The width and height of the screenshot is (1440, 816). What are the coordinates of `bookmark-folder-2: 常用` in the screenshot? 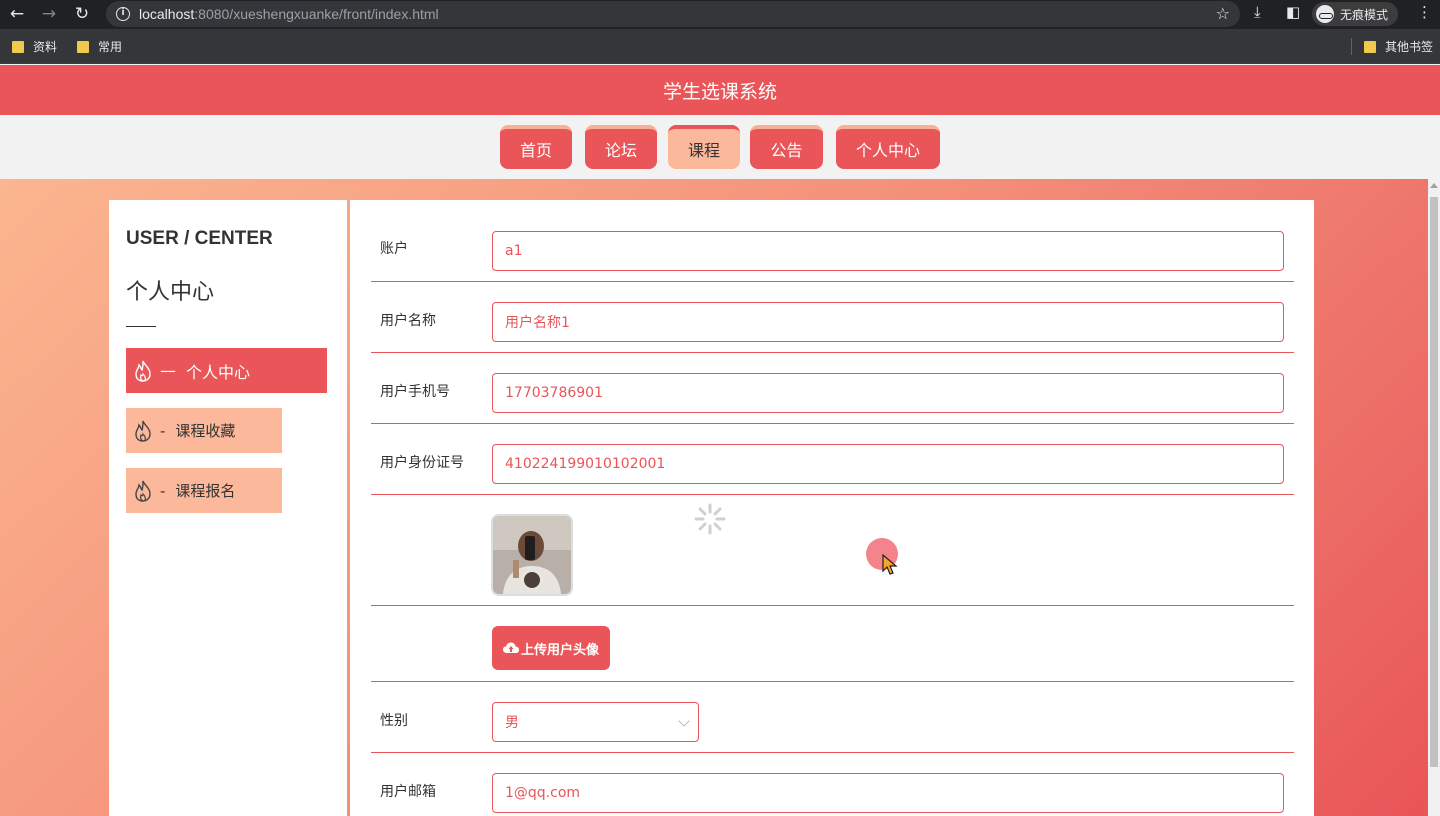 It's located at (99, 46).